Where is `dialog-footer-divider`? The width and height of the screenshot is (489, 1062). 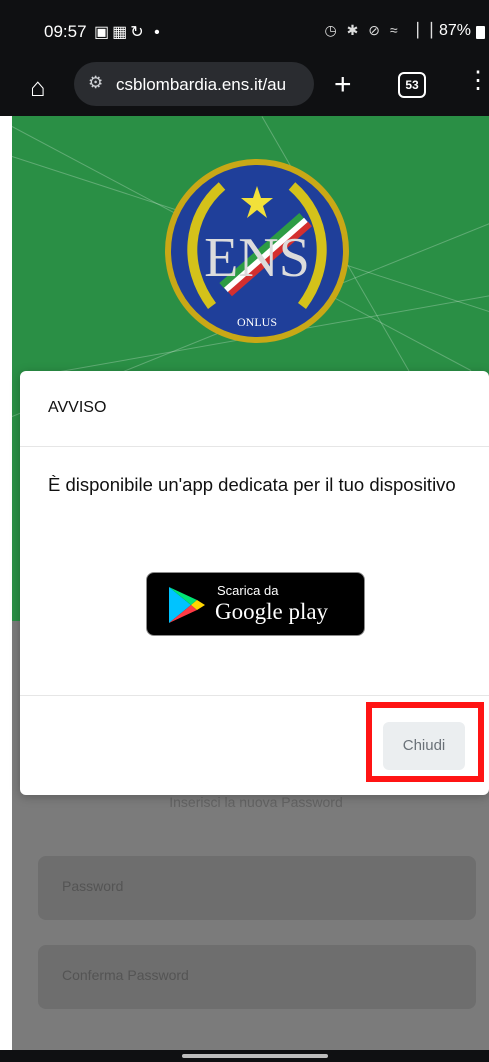
dialog-footer-divider is located at coordinates (254, 695).